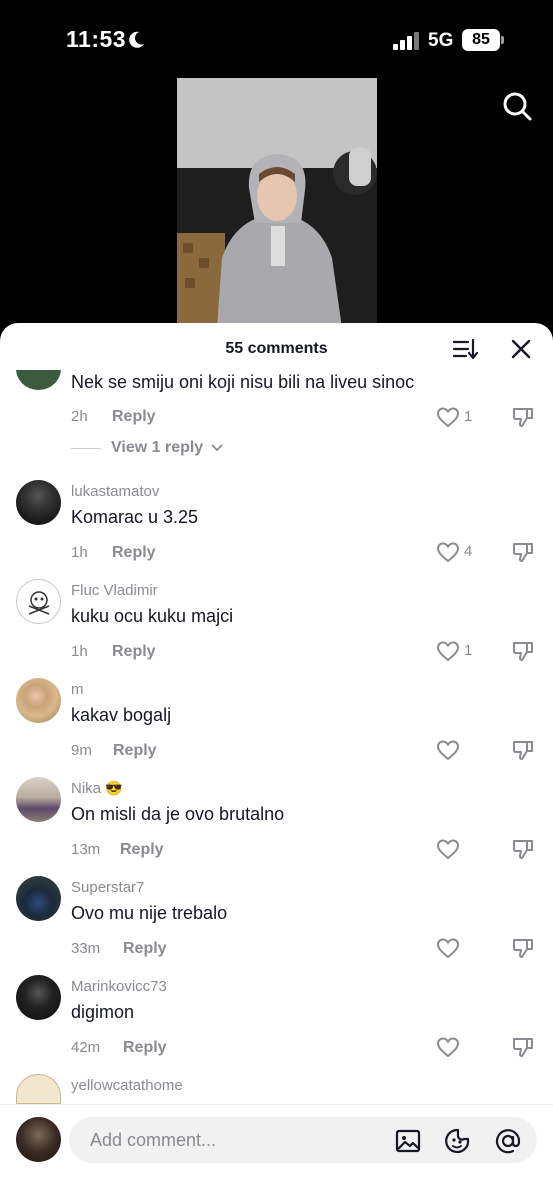  Describe the element at coordinates (502, 40) in the screenshot. I see `battery-tip` at that location.